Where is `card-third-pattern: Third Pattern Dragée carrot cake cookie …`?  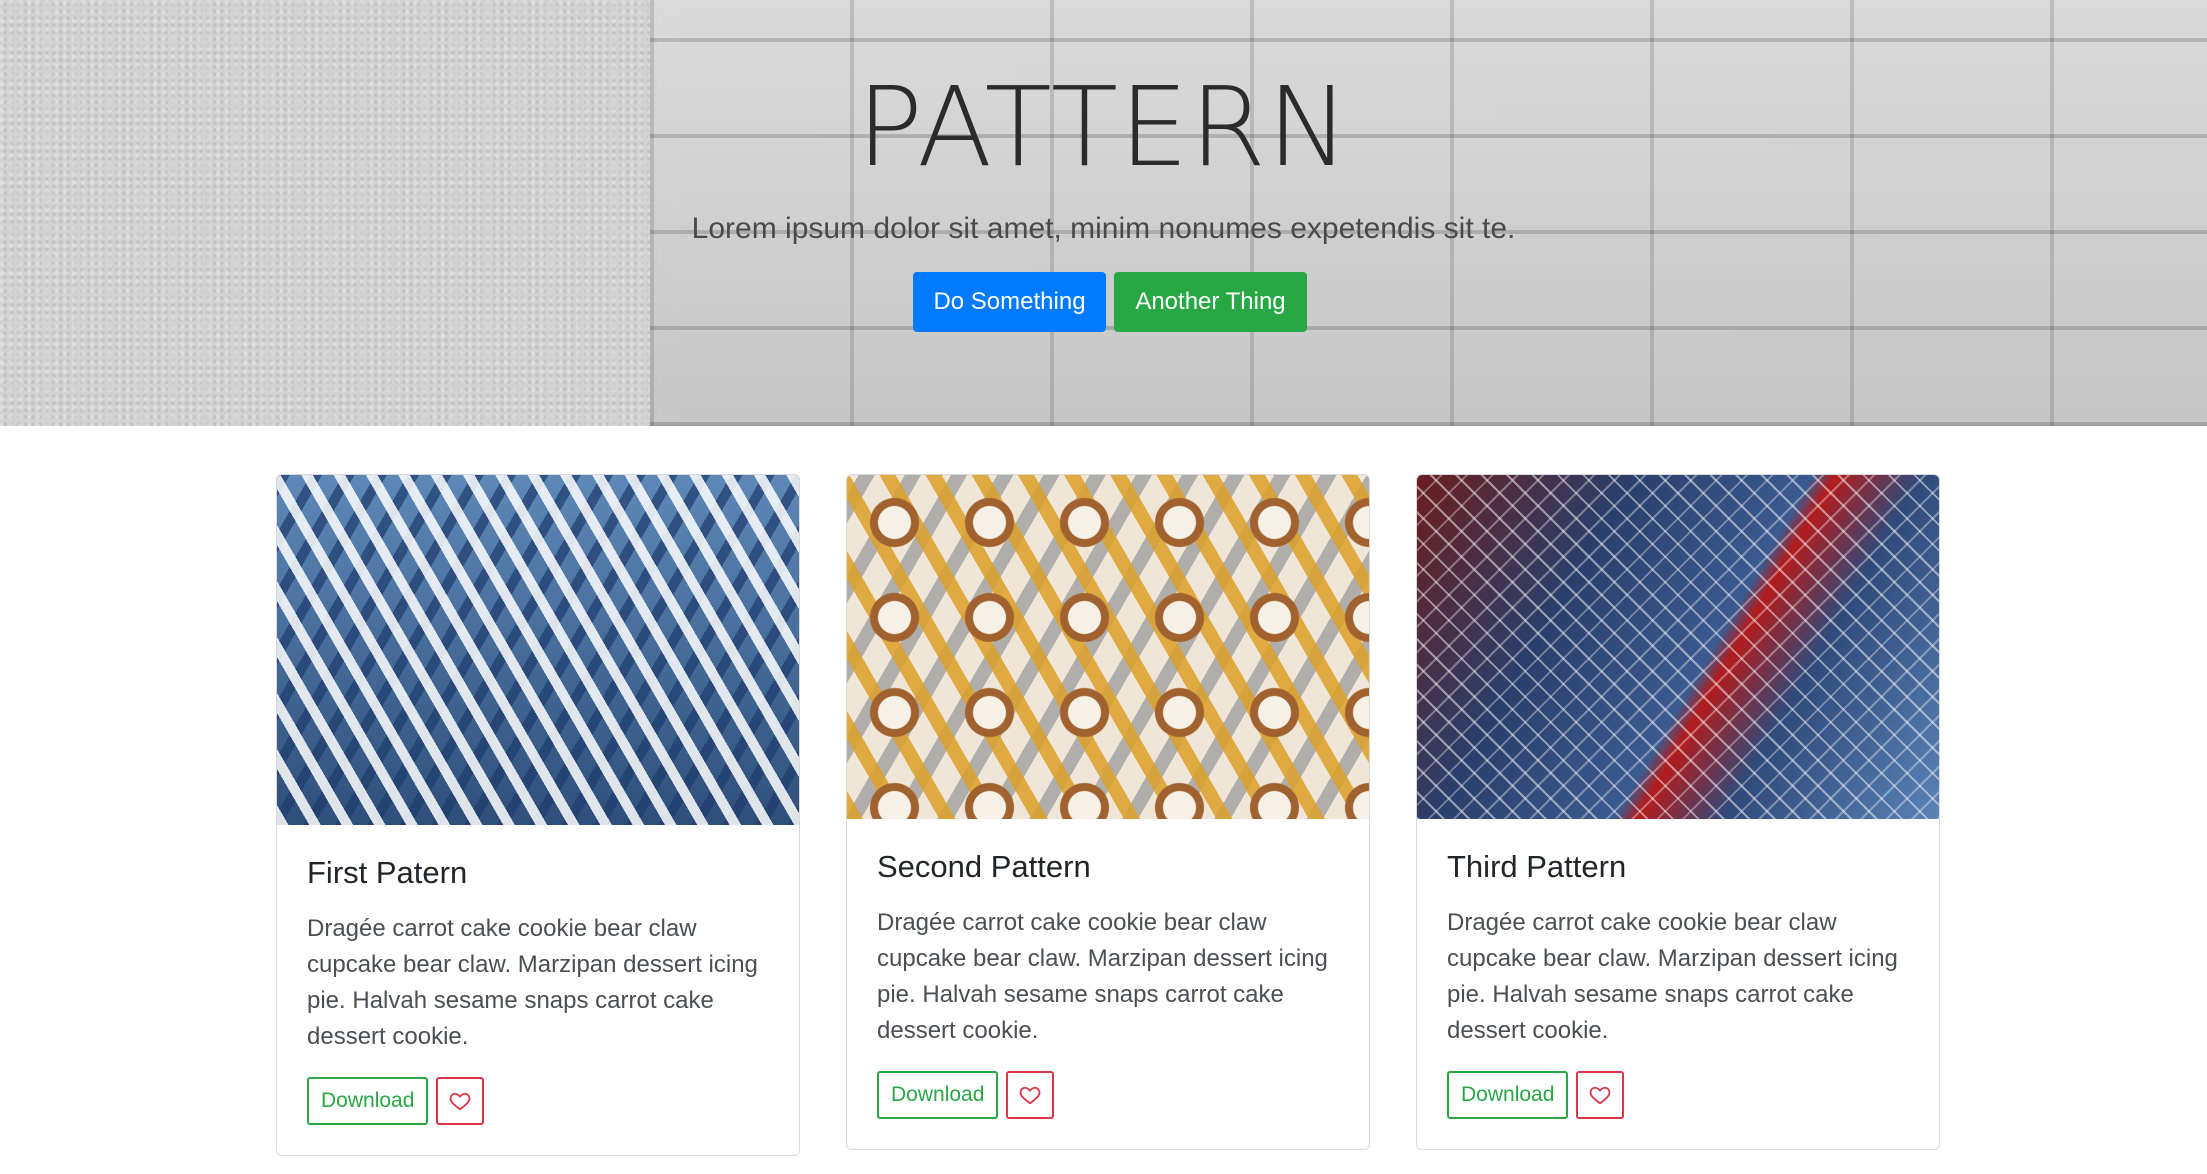
card-third-pattern: Third Pattern Dragée carrot cake cookie … is located at coordinates (1678, 812).